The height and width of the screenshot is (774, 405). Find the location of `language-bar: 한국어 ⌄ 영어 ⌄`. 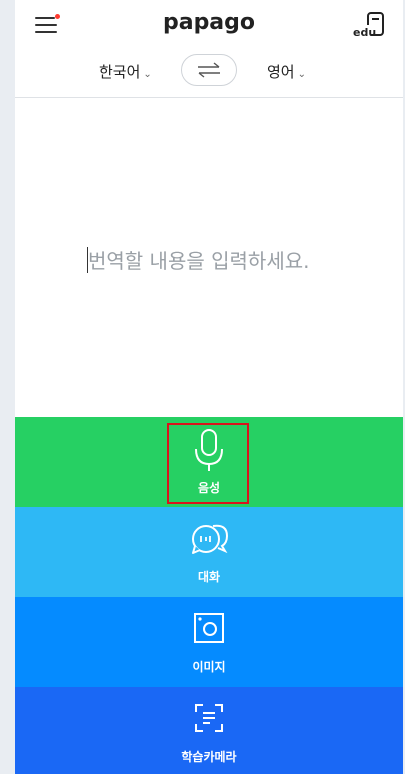

language-bar: 한국어 ⌄ 영어 ⌄ is located at coordinates (209, 74).